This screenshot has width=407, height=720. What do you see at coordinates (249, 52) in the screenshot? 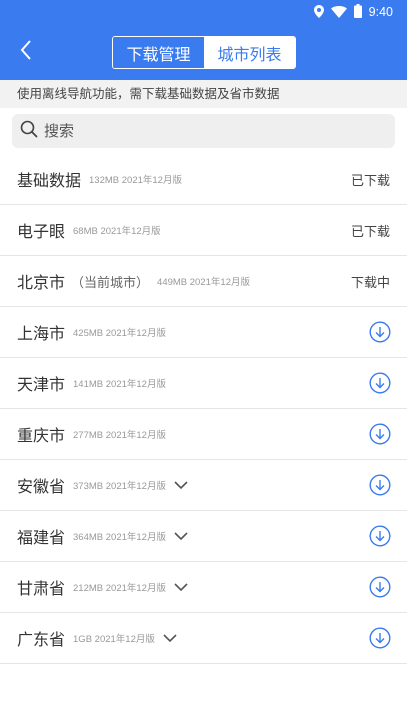
I see `tab-city-list: 城市列表` at bounding box center [249, 52].